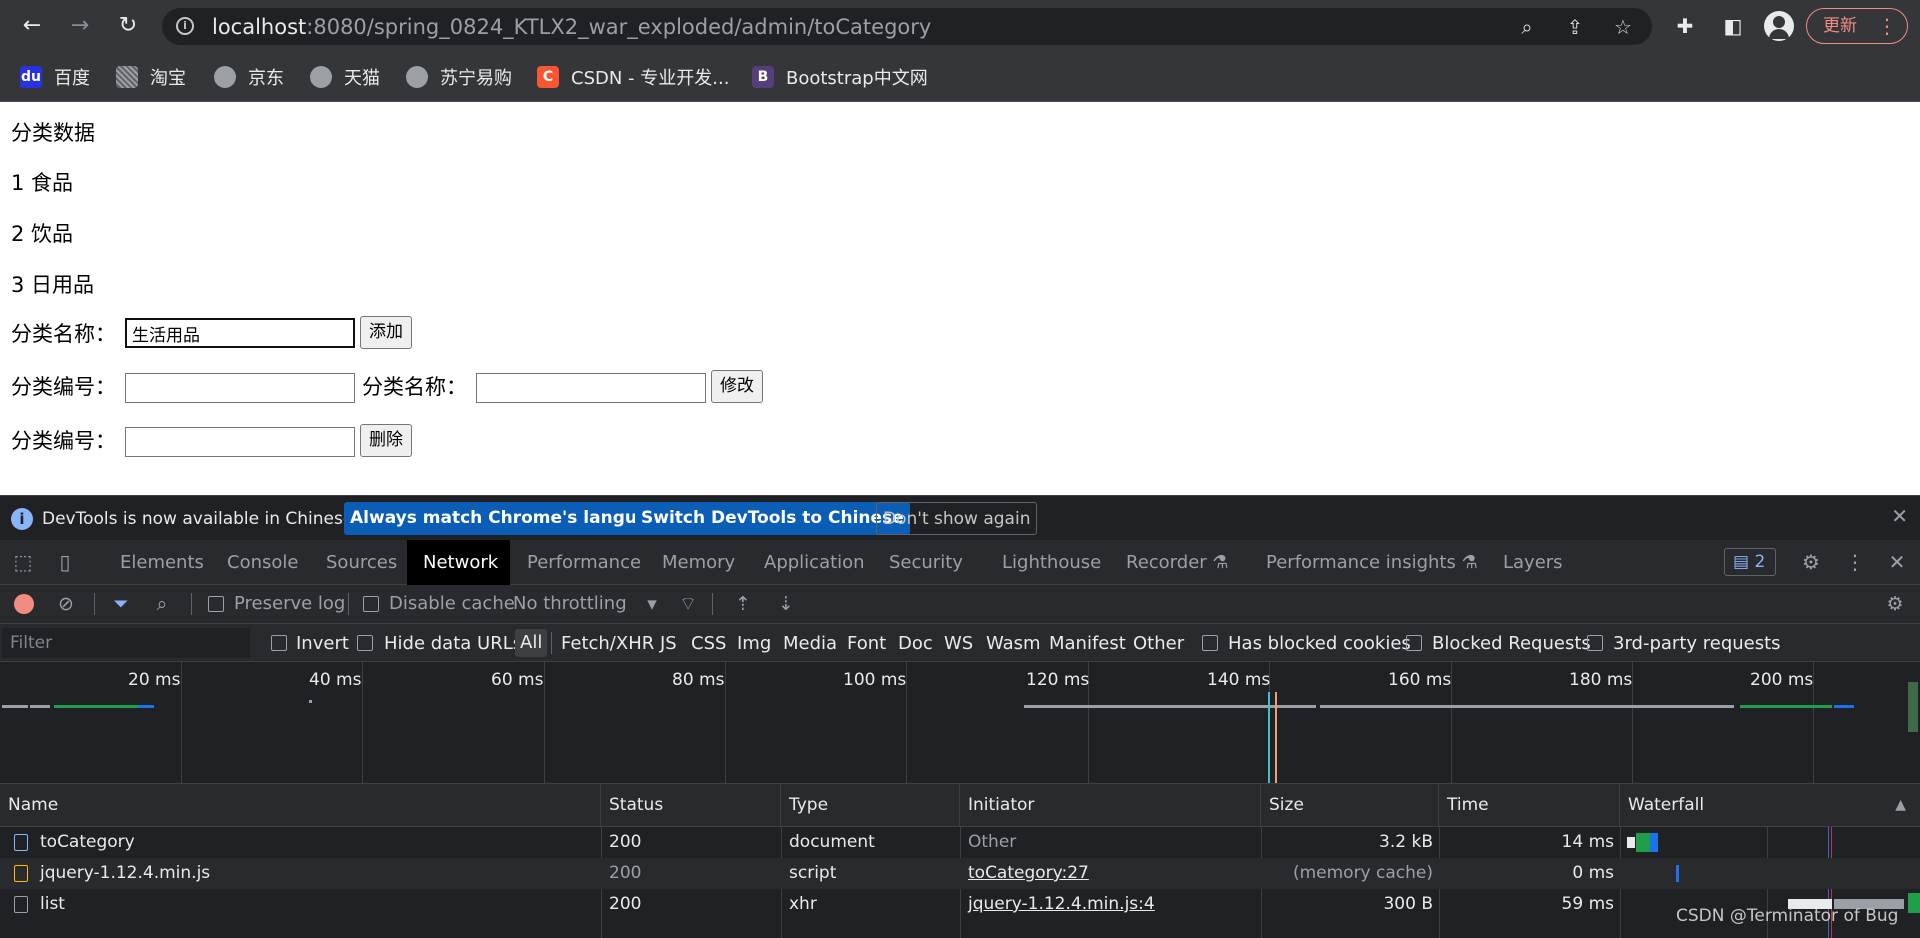 This screenshot has width=1920, height=938. What do you see at coordinates (1051, 562) in the screenshot?
I see `tab-lighthouse: Lighthouse` at bounding box center [1051, 562].